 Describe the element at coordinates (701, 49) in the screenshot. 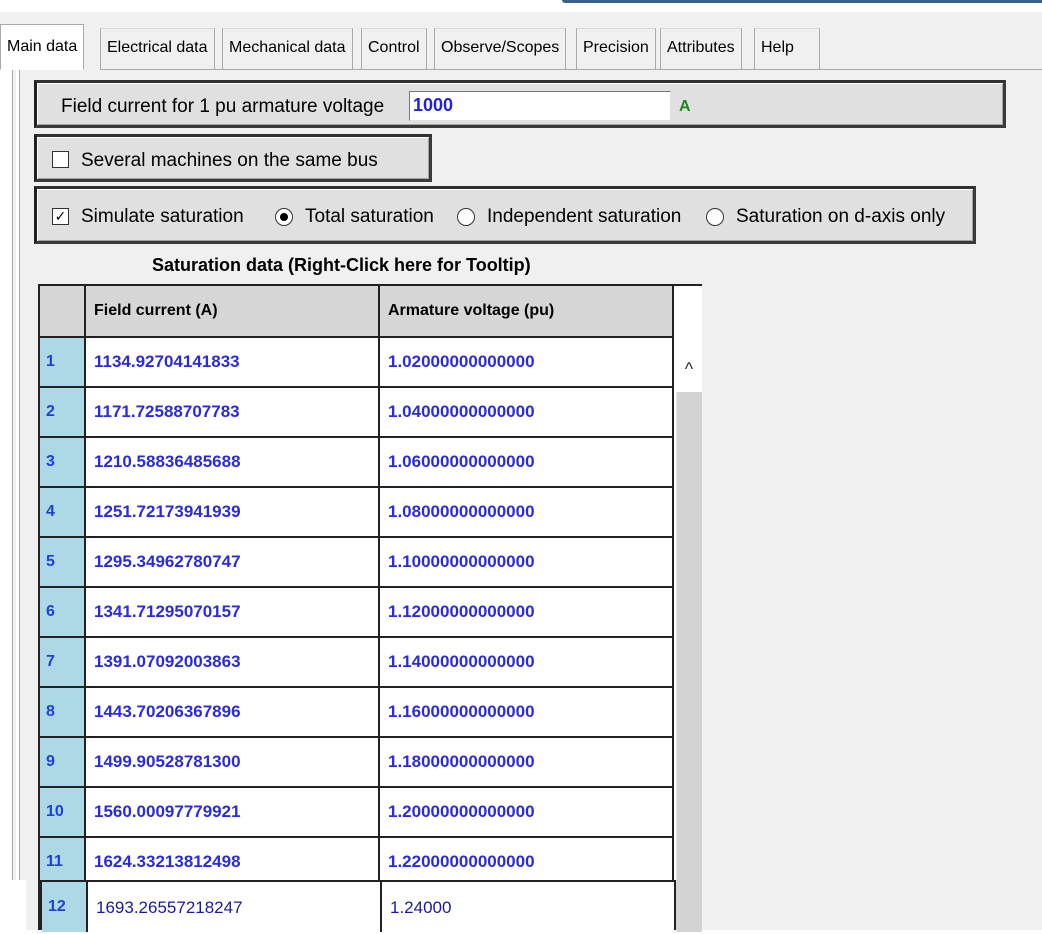

I see `tab-attributes: Attributes` at that location.